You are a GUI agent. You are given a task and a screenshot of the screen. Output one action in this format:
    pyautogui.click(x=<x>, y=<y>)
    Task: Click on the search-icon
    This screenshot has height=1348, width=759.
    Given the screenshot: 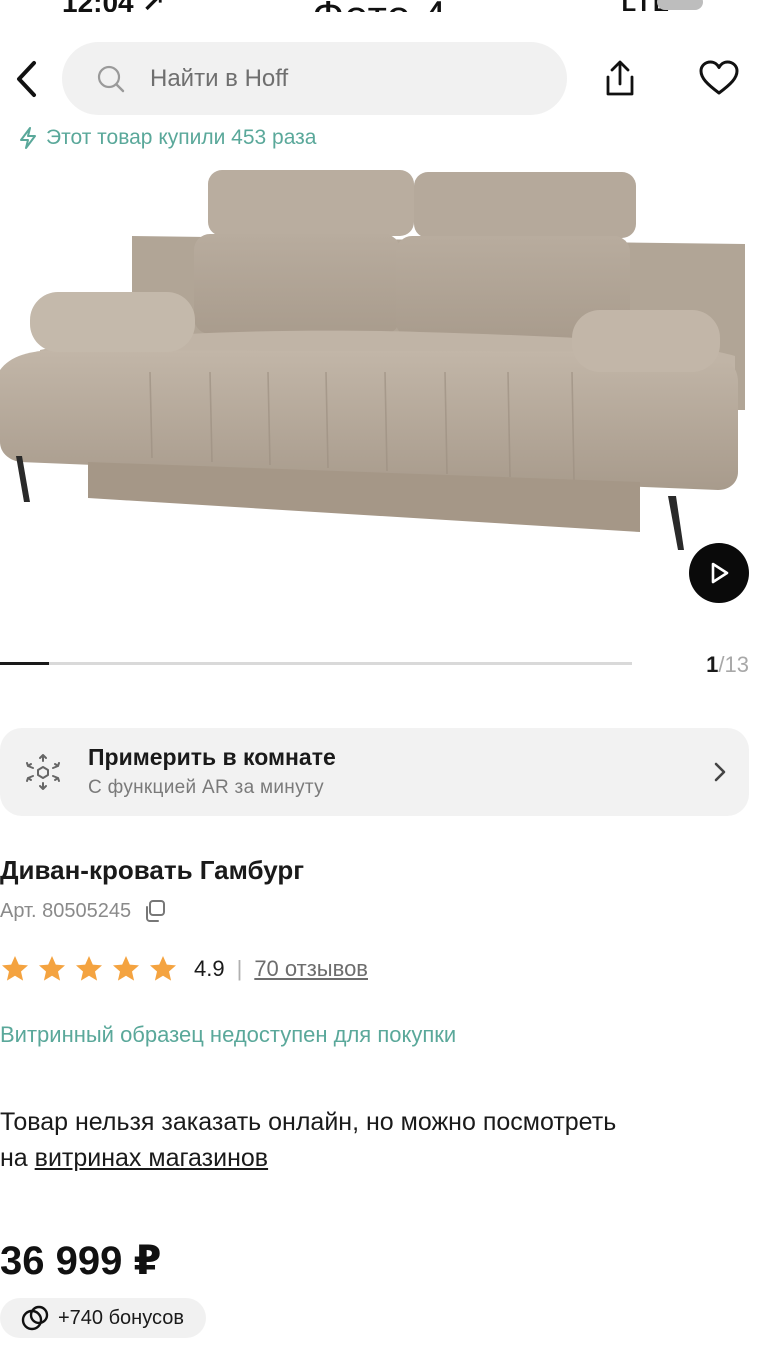 What is the action you would take?
    pyautogui.click(x=111, y=79)
    